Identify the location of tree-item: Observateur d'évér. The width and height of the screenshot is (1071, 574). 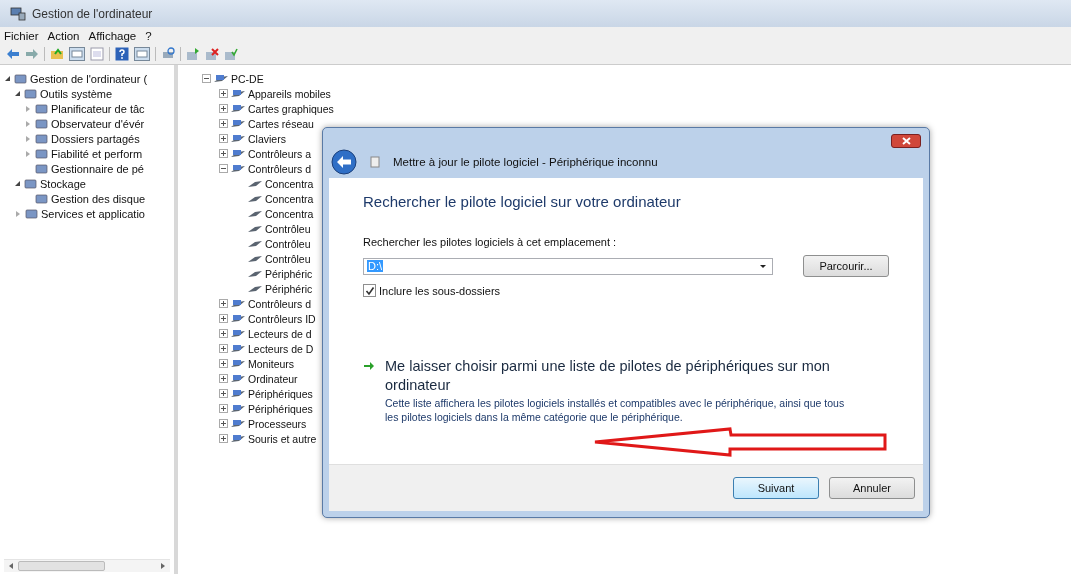
(98, 123).